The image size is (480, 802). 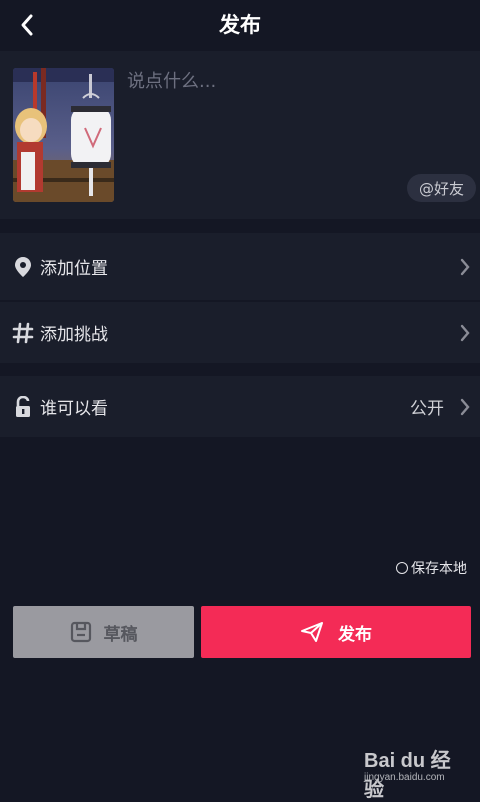 I want to click on mention-friends-button: @好友, so click(x=441, y=188).